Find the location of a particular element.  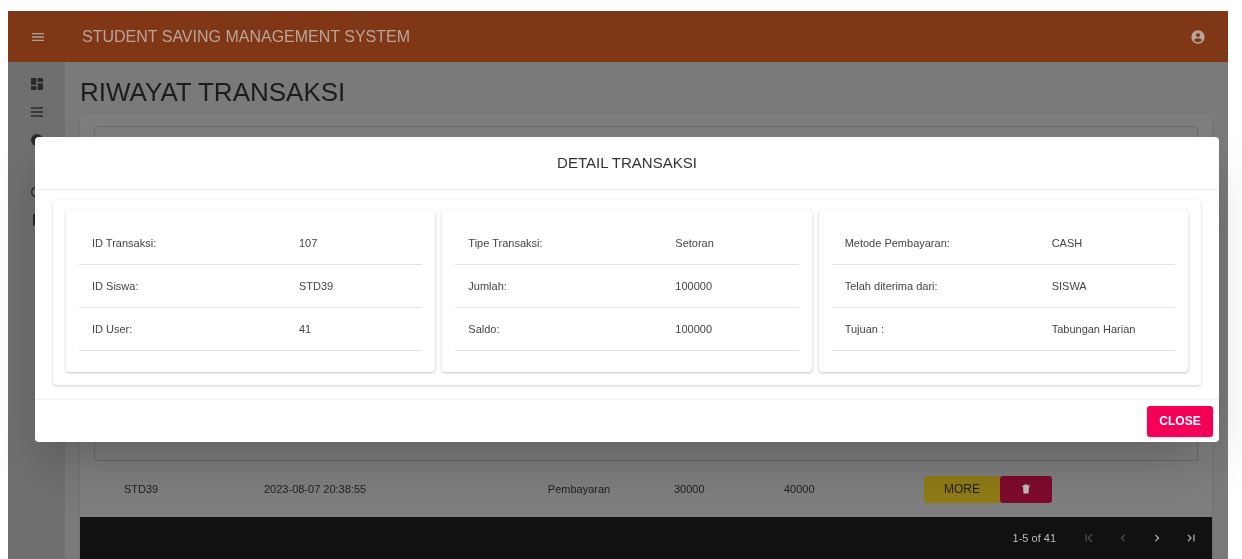

field-label: Tipe Transaksi: is located at coordinates (505, 243).